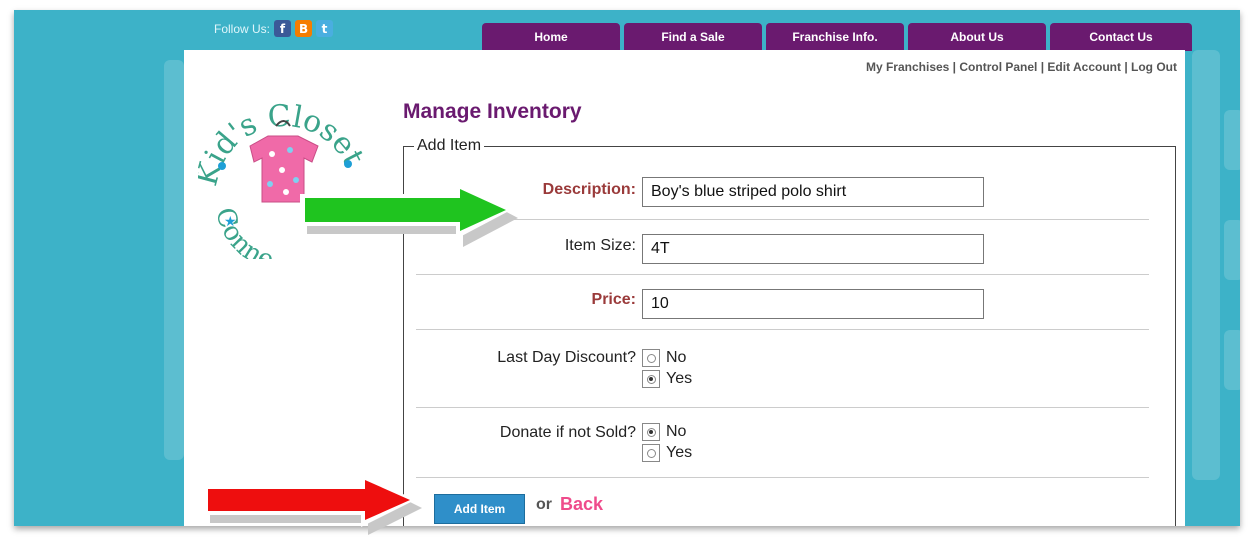 This screenshot has width=1252, height=541. Describe the element at coordinates (693, 37) in the screenshot. I see `nav-find-a-sale: Find a Sale` at that location.